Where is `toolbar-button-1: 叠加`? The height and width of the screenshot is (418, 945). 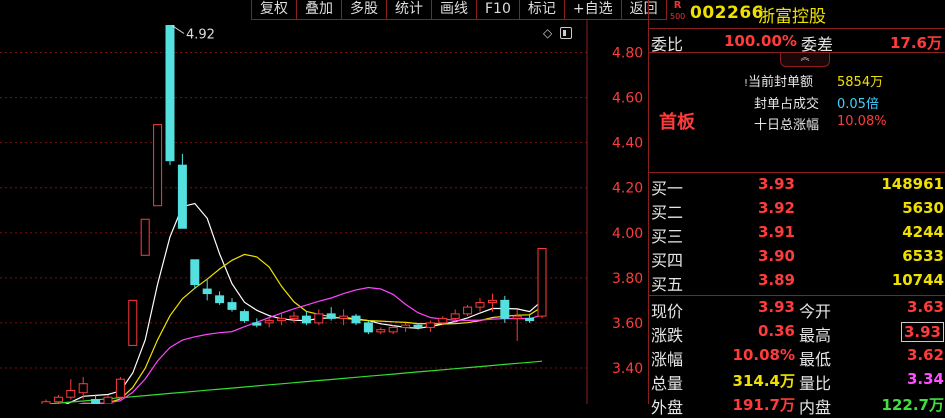 toolbar-button-1: 叠加 is located at coordinates (319, 10).